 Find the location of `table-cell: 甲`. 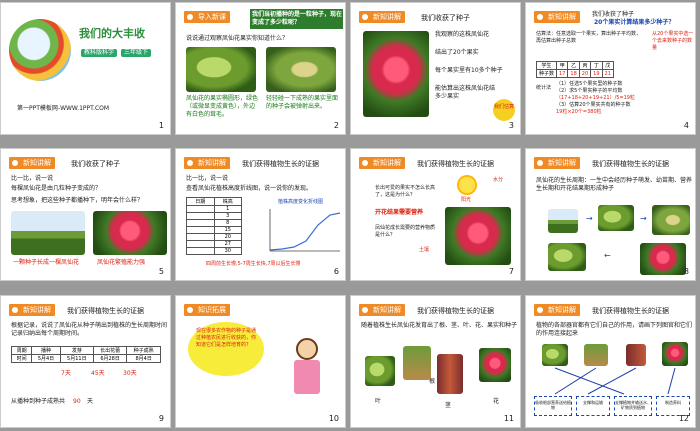

table-cell: 甲 is located at coordinates (562, 65).